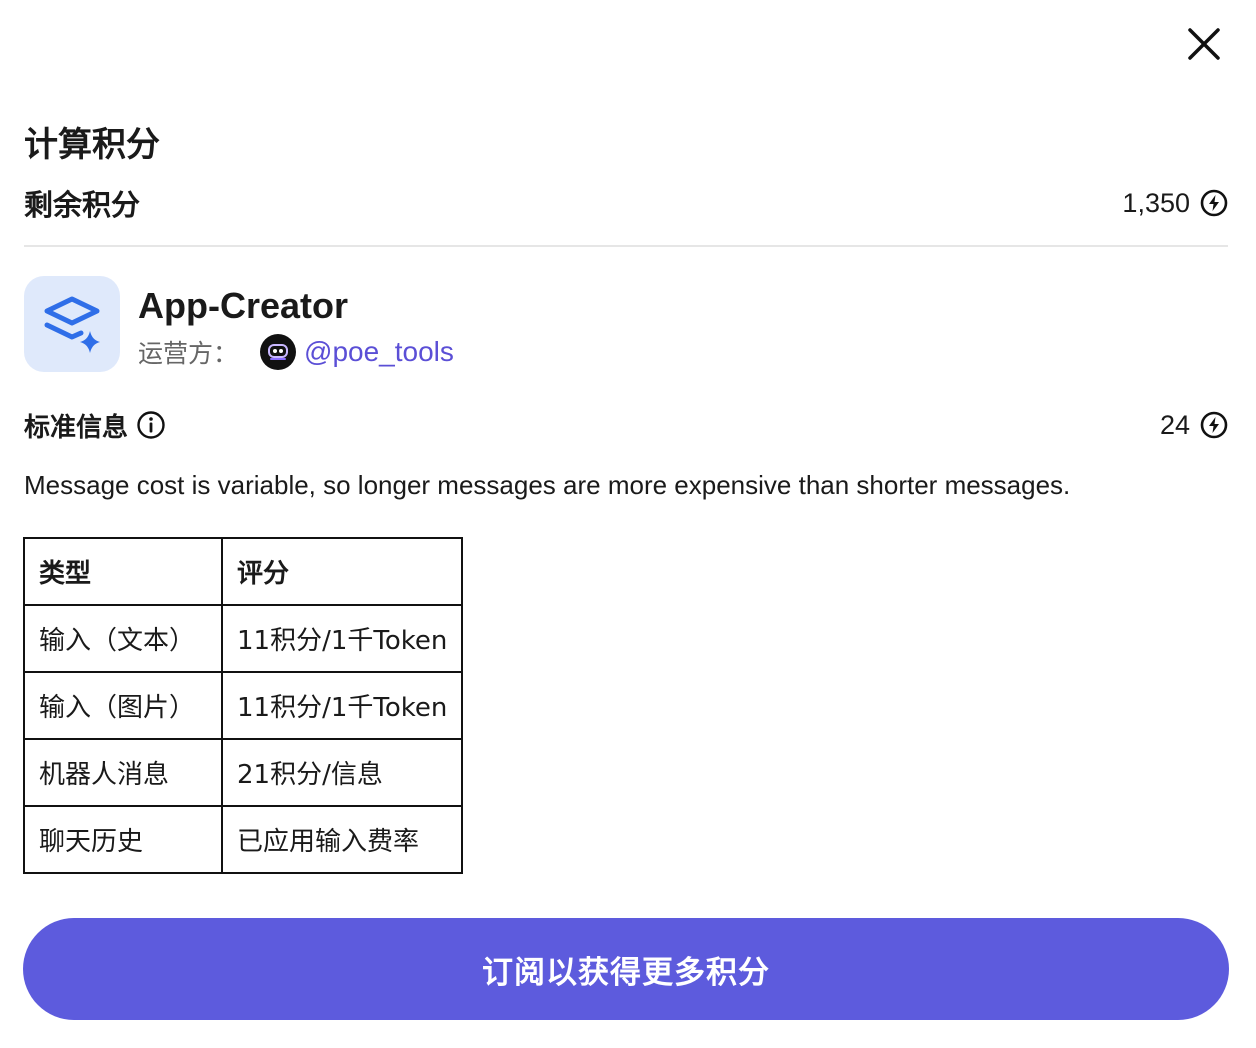 Image resolution: width=1256 pixels, height=1048 pixels. Describe the element at coordinates (1174, 424) in the screenshot. I see `standard-message-amount: 24` at that location.